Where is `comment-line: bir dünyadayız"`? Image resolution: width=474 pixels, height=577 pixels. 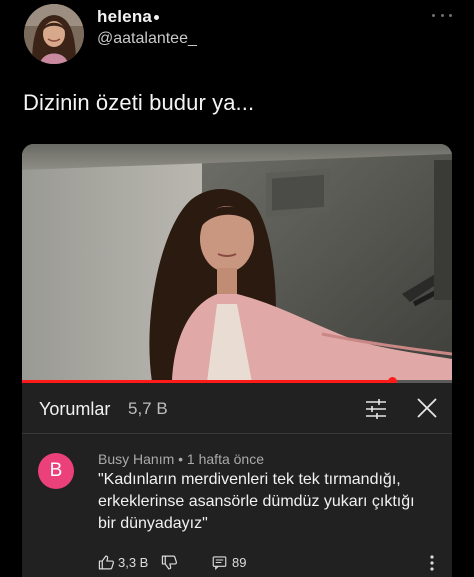
comment-line: bir dünyadayız" is located at coordinates (153, 523).